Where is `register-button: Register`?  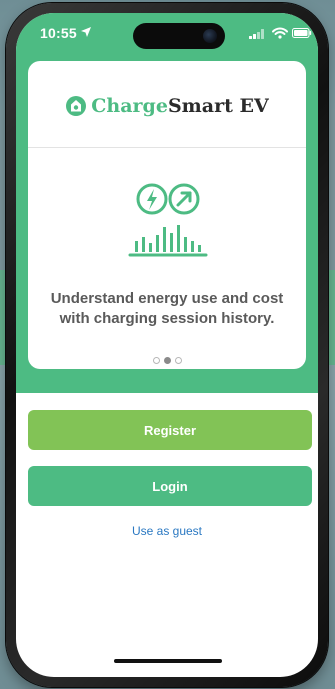 register-button: Register is located at coordinates (170, 430).